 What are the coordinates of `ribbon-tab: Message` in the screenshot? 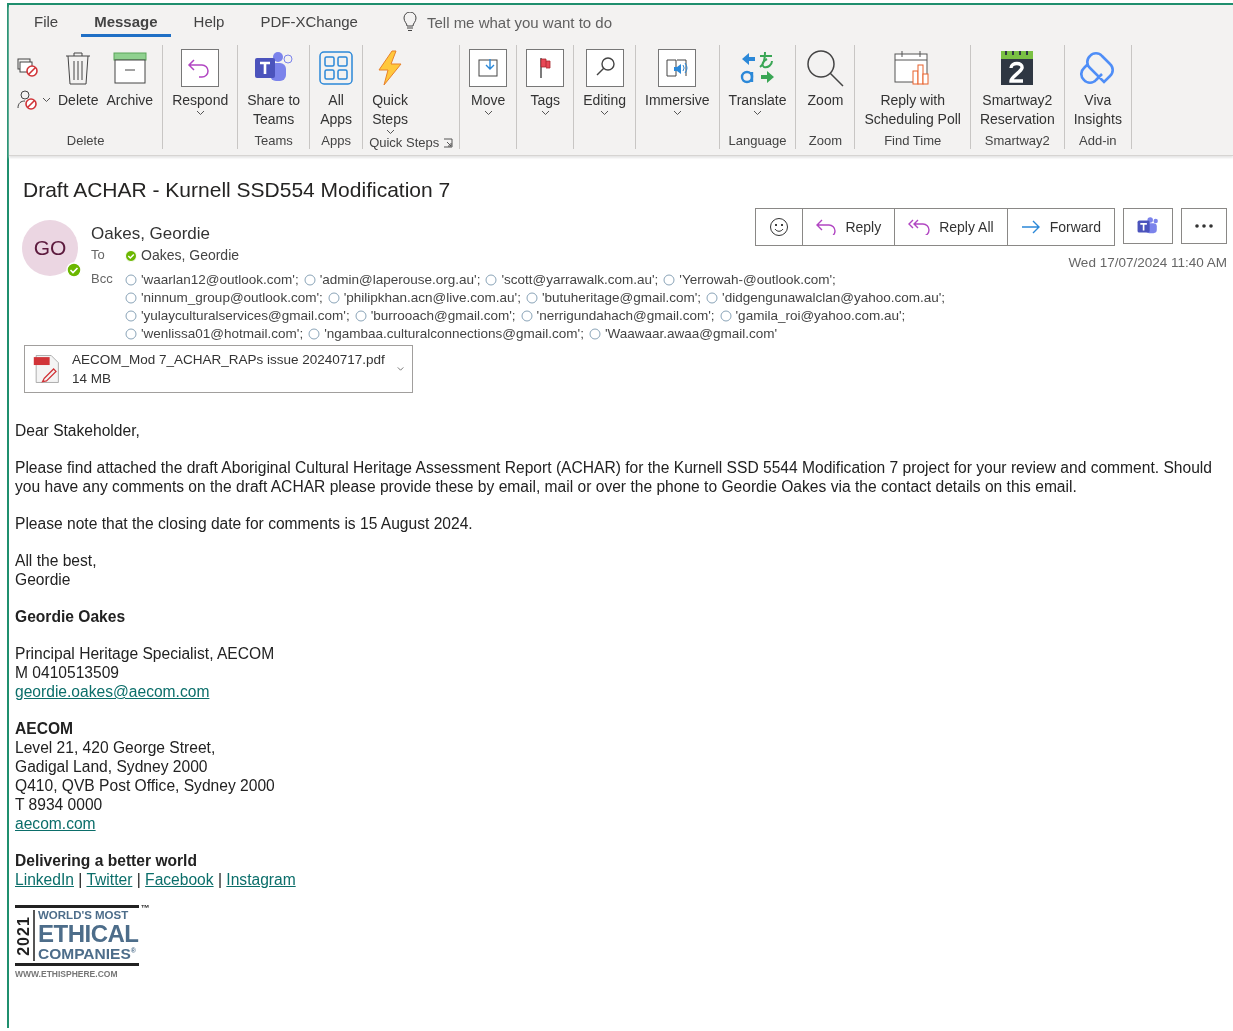 It's located at (126, 22).